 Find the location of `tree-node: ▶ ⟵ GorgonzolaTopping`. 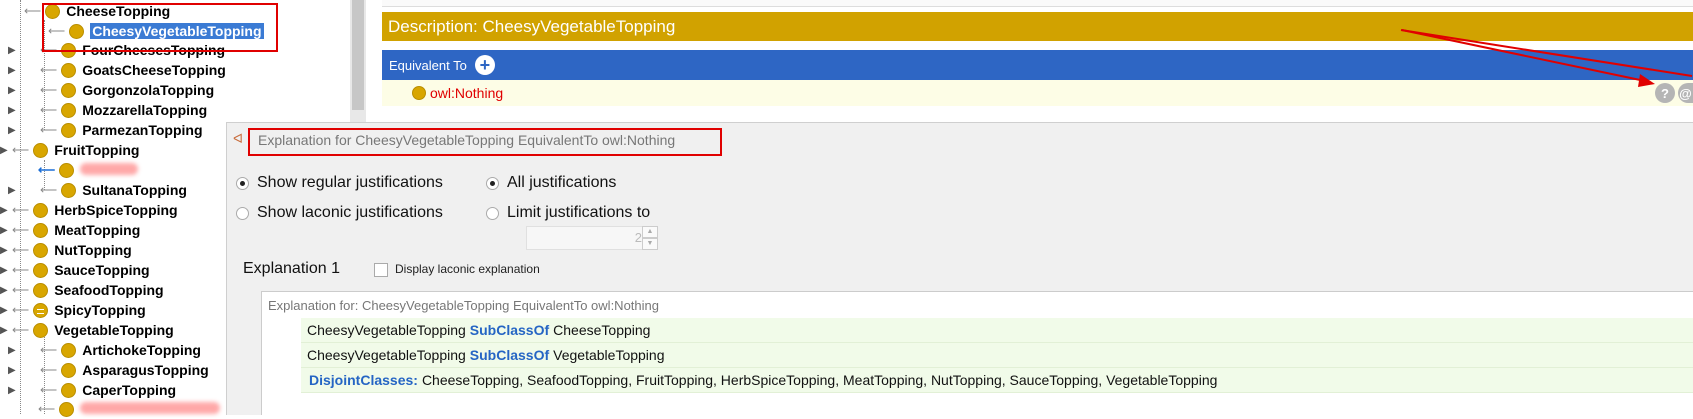

tree-node: ▶ ⟵ GorgonzolaTopping is located at coordinates (111, 90).